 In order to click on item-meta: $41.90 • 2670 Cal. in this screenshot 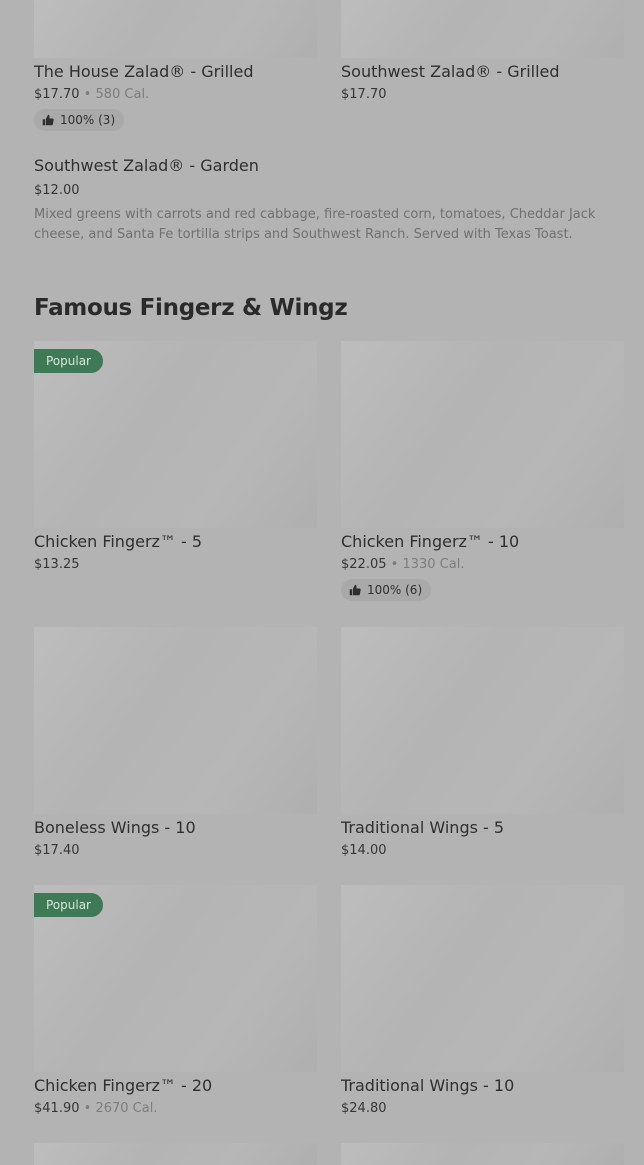, I will do `click(95, 1109)`.